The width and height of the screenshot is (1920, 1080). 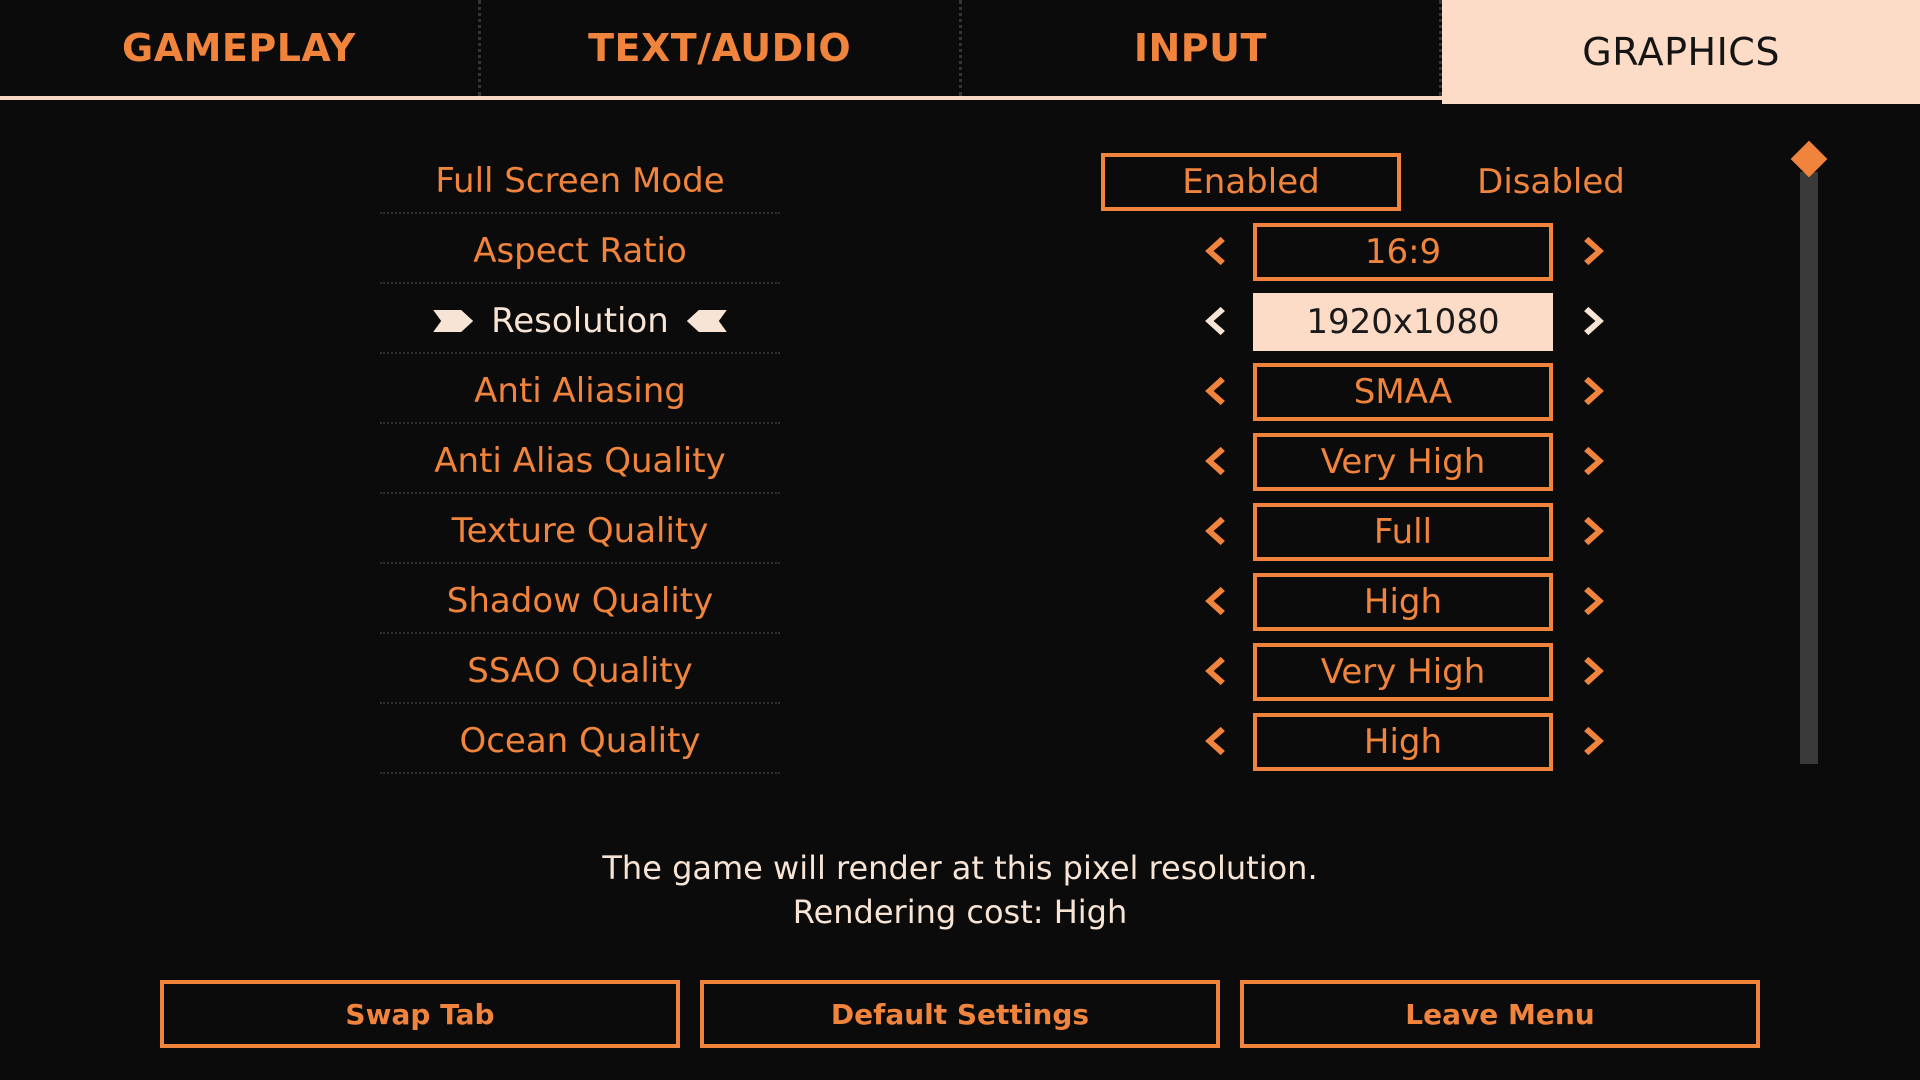 I want to click on setting-label: Ocean Quality, so click(x=580, y=742).